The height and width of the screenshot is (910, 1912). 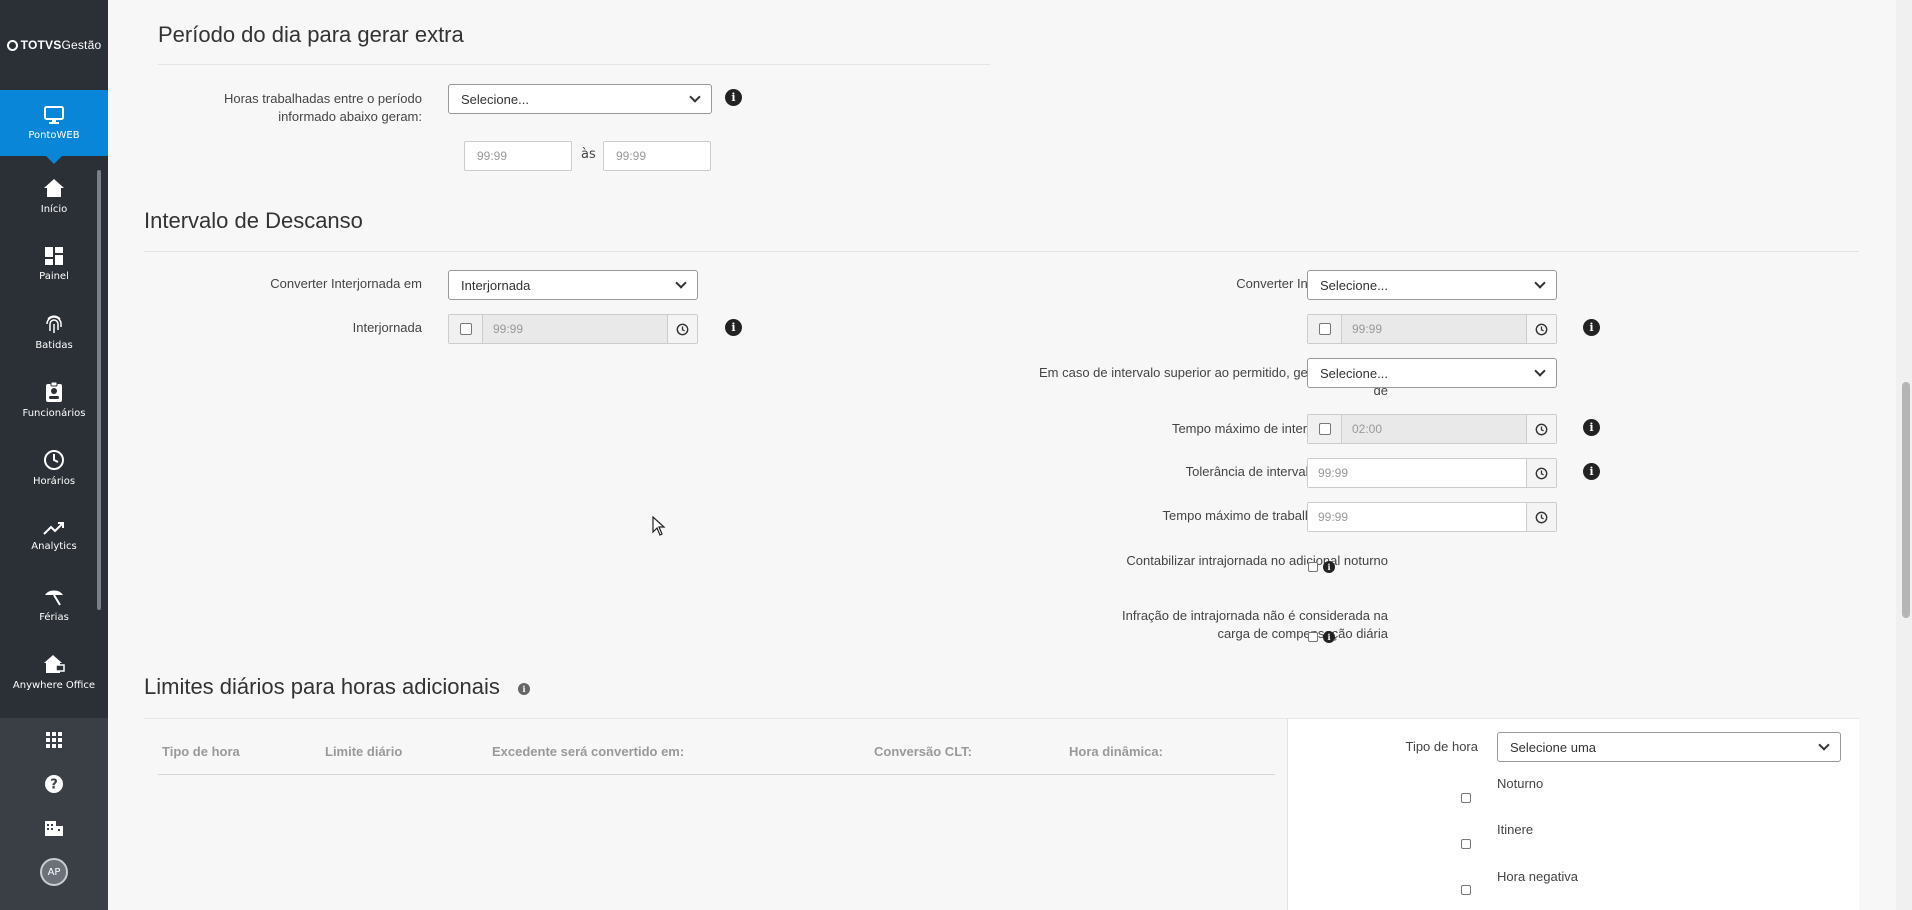 I want to click on tipo-hora-select: Selecione uma, so click(x=1669, y=747).